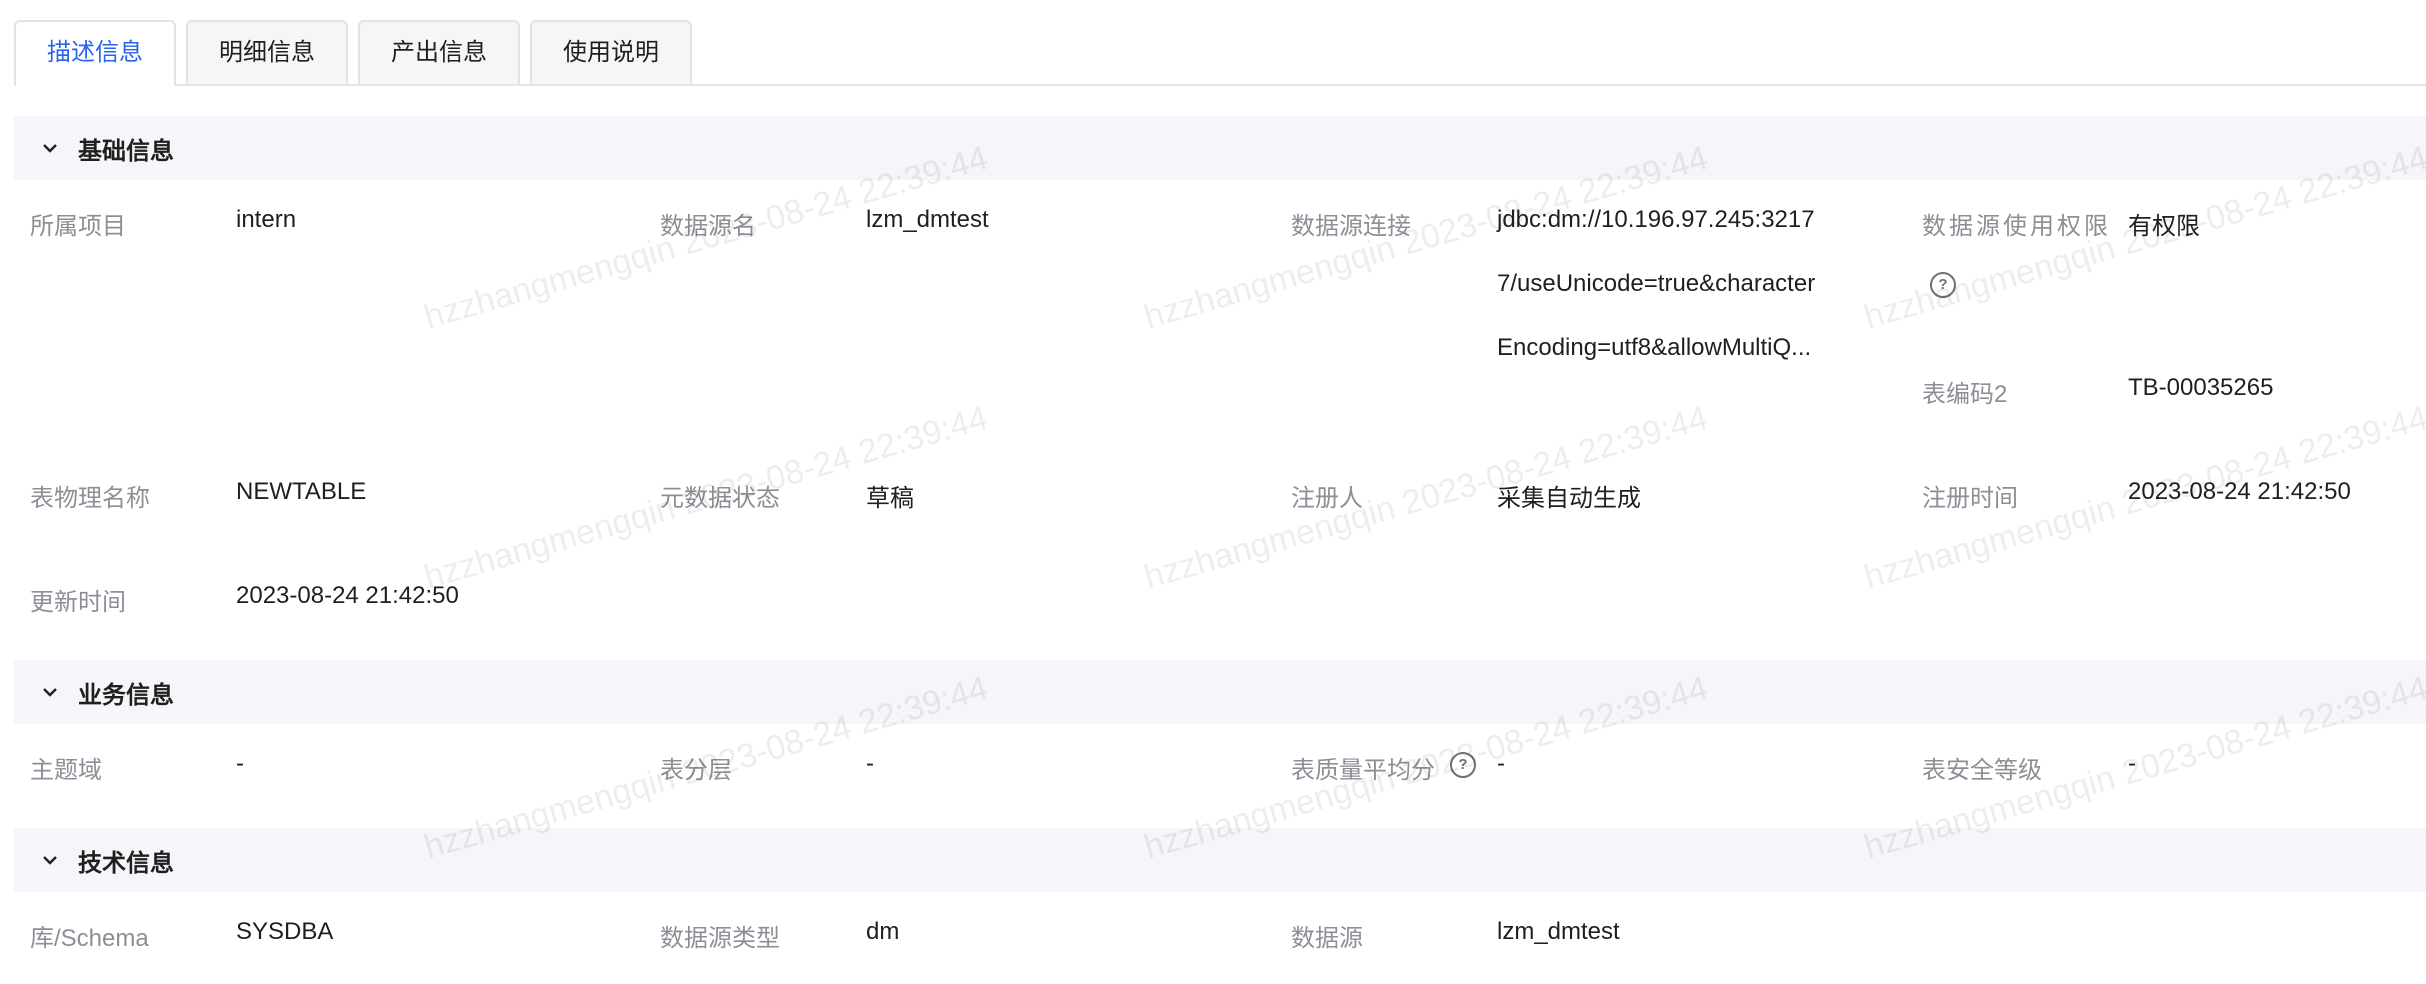 The height and width of the screenshot is (984, 2426). Describe the element at coordinates (1220, 53) in the screenshot. I see `tab-bar: 描述信息 明细信息 产出信息 使用说明` at that location.